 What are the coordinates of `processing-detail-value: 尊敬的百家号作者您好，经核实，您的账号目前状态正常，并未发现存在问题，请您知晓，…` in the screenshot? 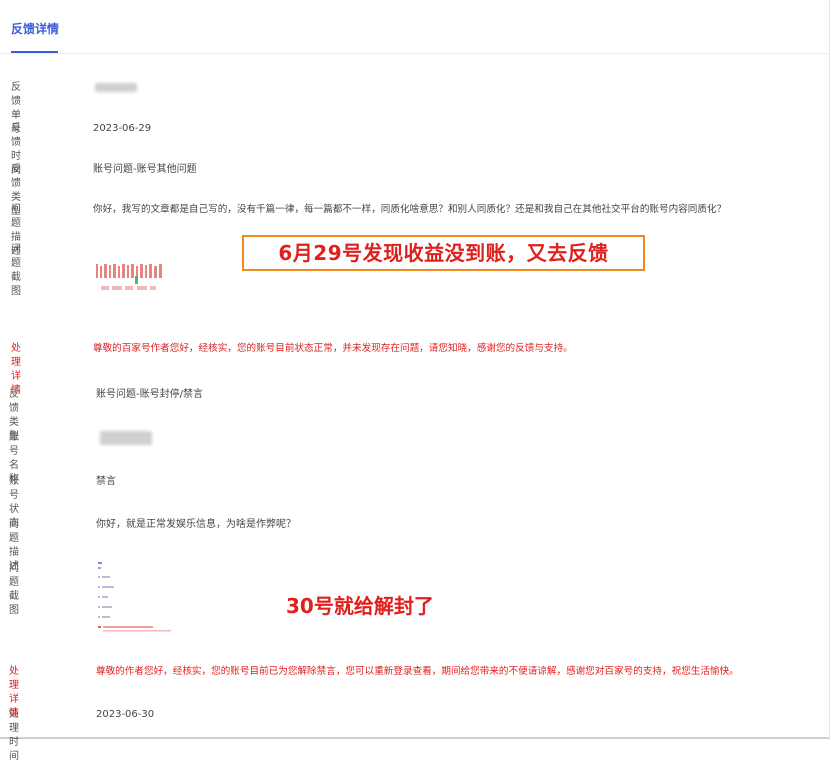 It's located at (333, 348).